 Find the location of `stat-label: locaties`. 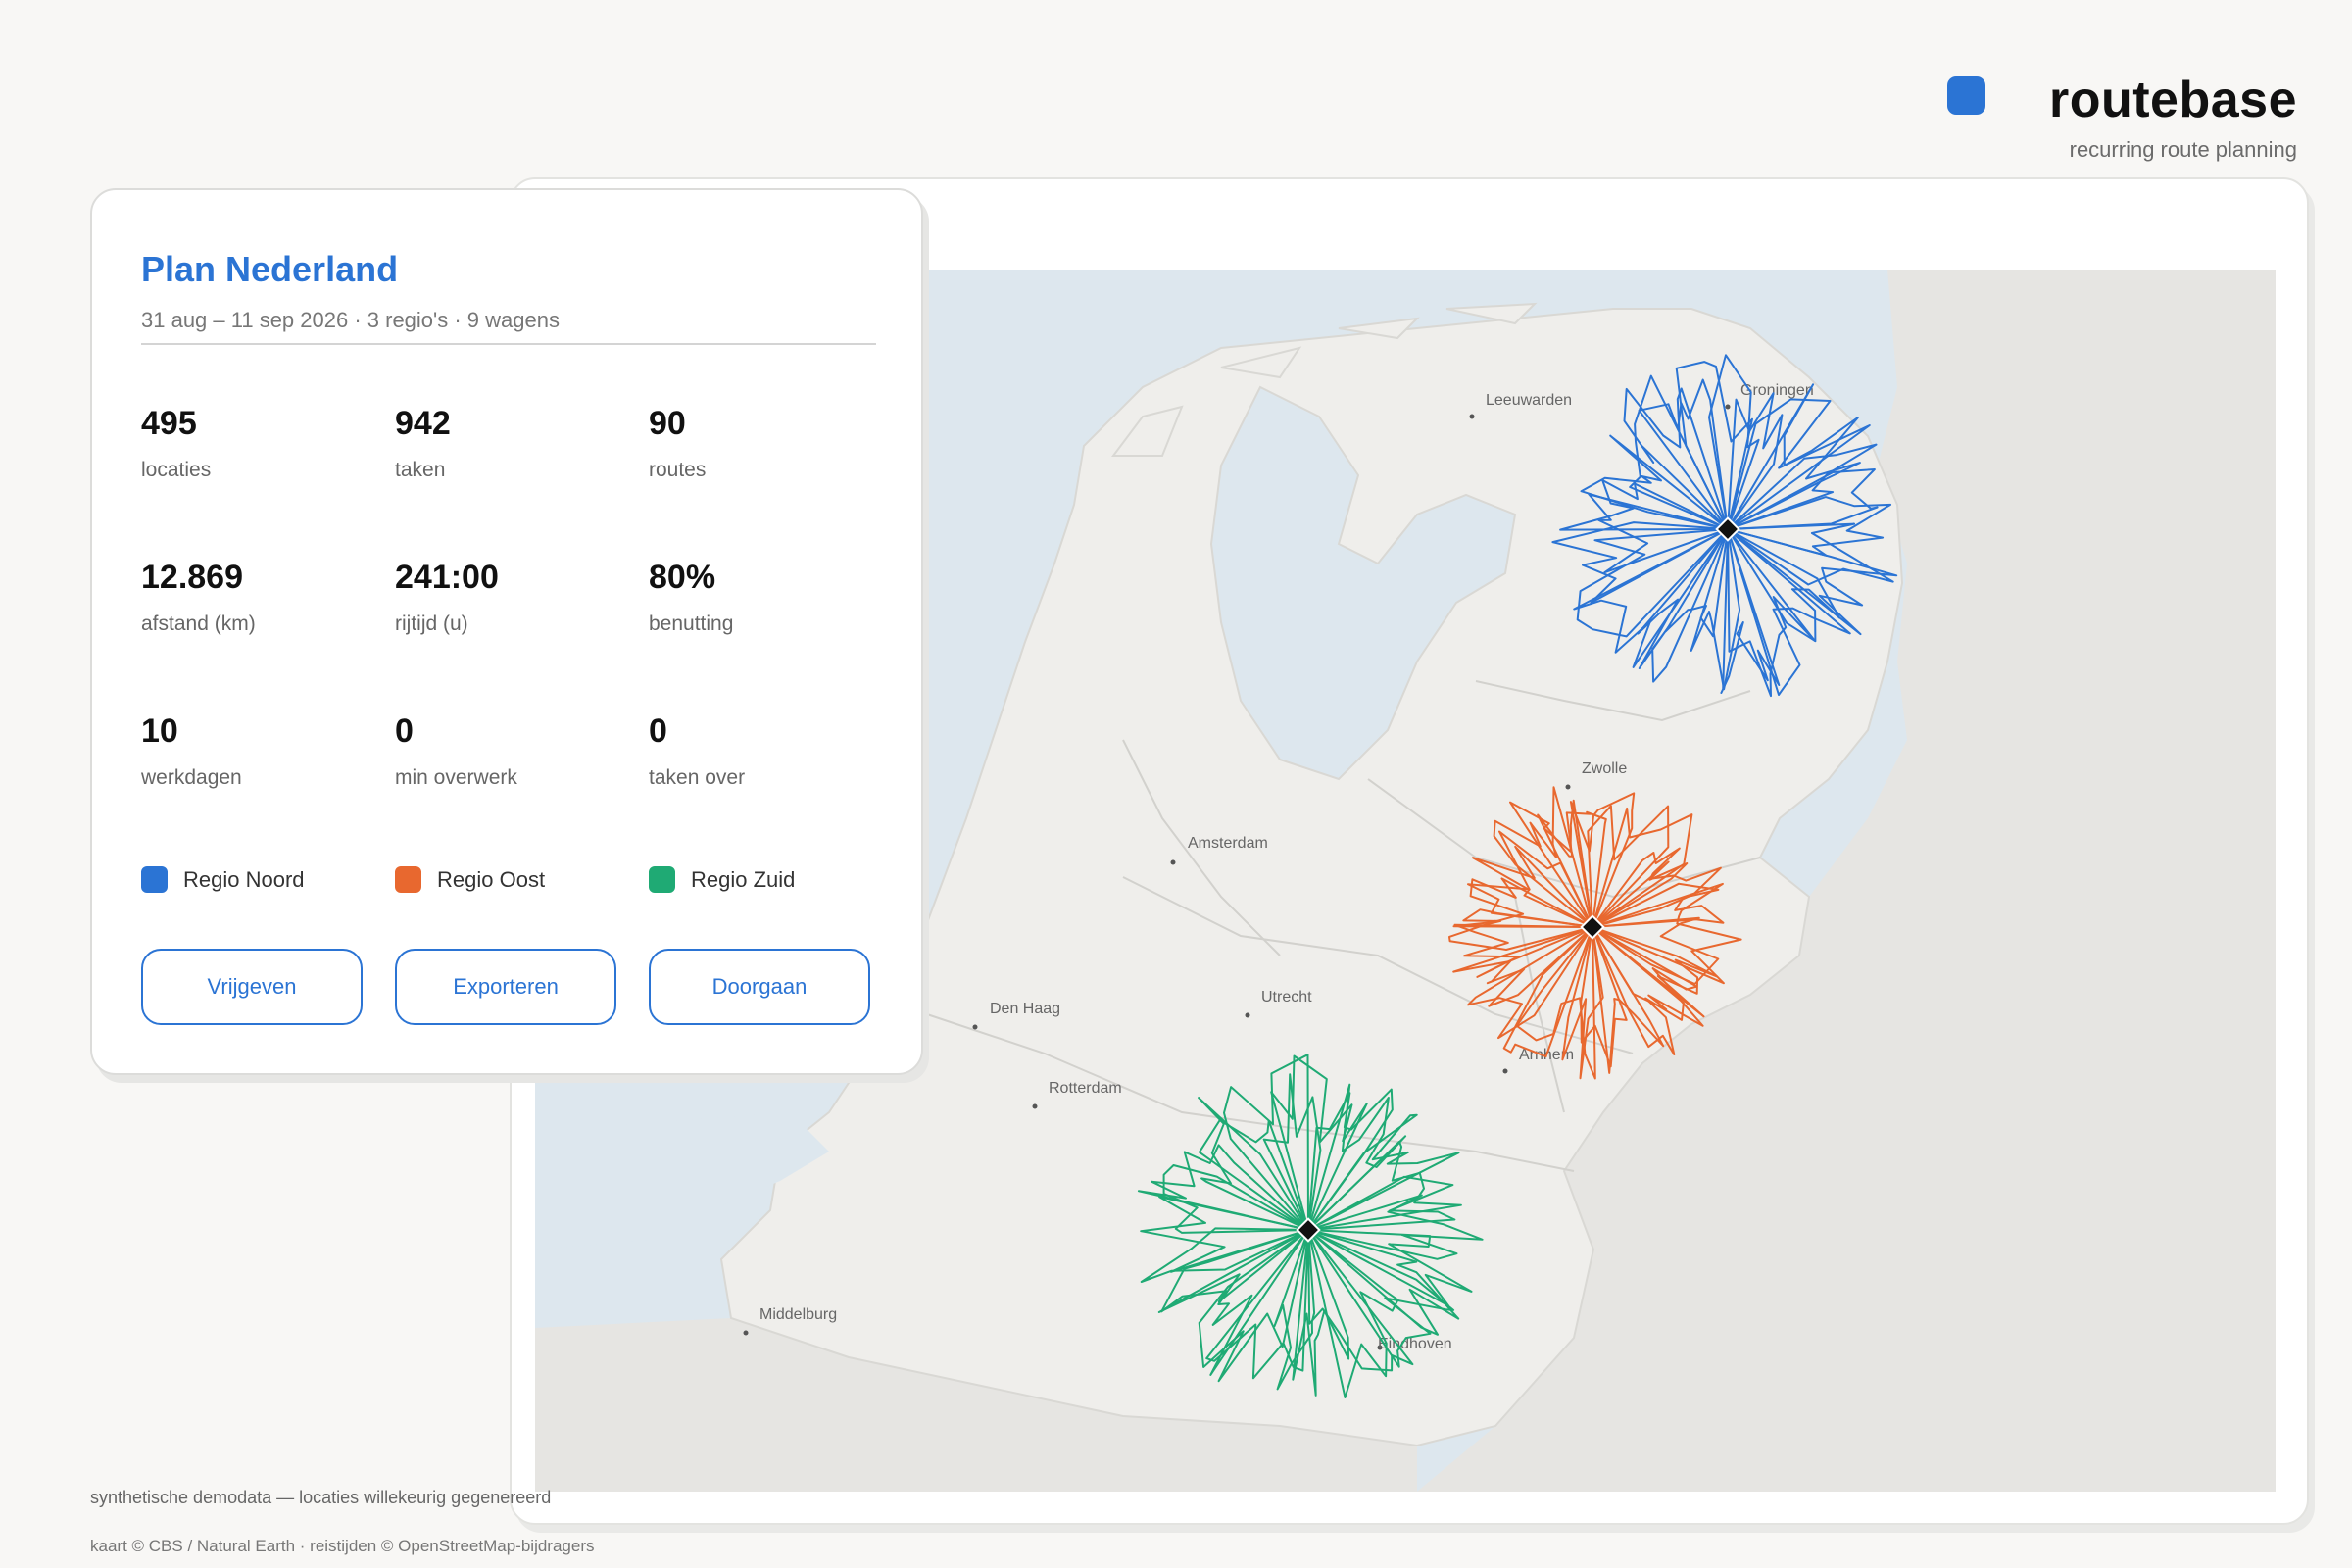

stat-label: locaties is located at coordinates (176, 470).